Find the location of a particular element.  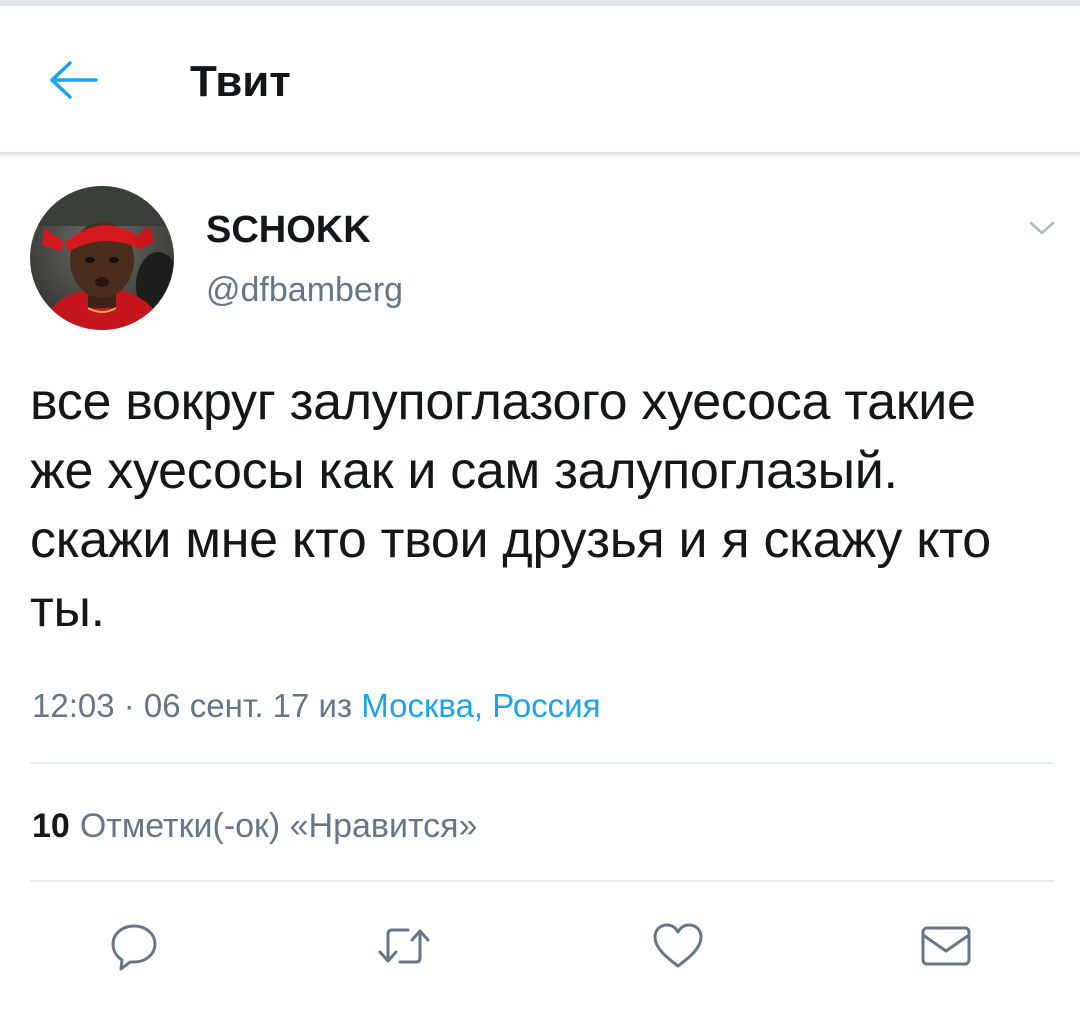

like-button is located at coordinates (678, 946).